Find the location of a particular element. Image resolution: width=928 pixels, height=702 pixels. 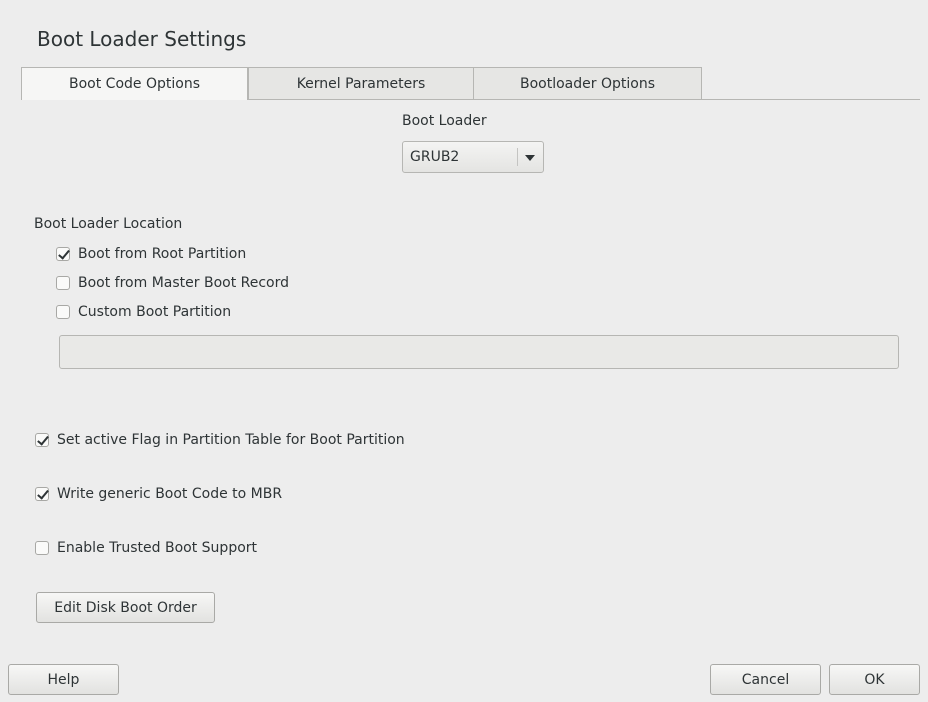

ok-button: OK is located at coordinates (874, 679).